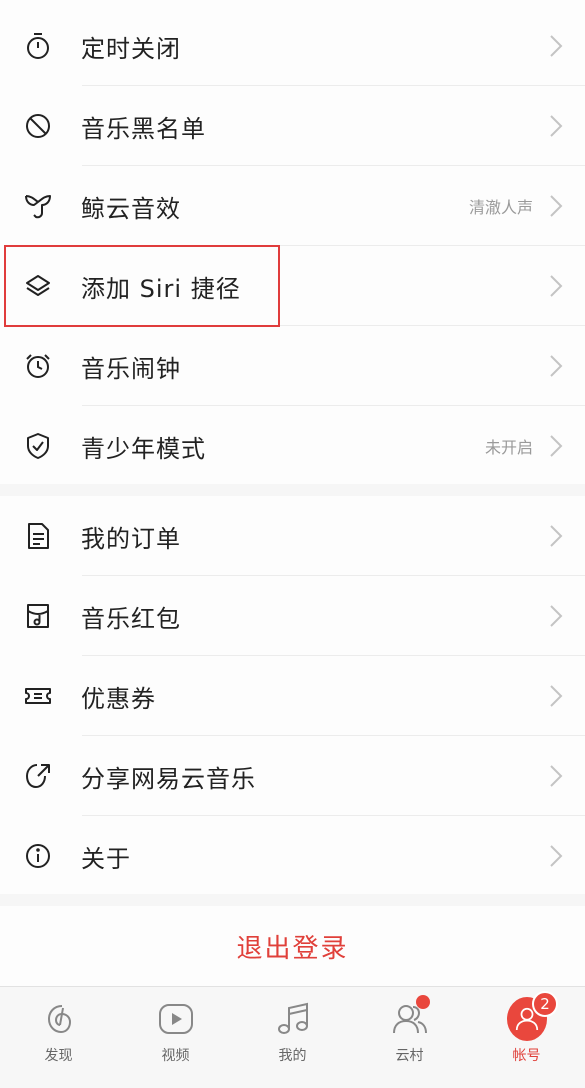 The image size is (585, 1088). I want to click on bottom-tab-bar: 发现 视频 我的 云村 2 帐号, so click(292, 1037).